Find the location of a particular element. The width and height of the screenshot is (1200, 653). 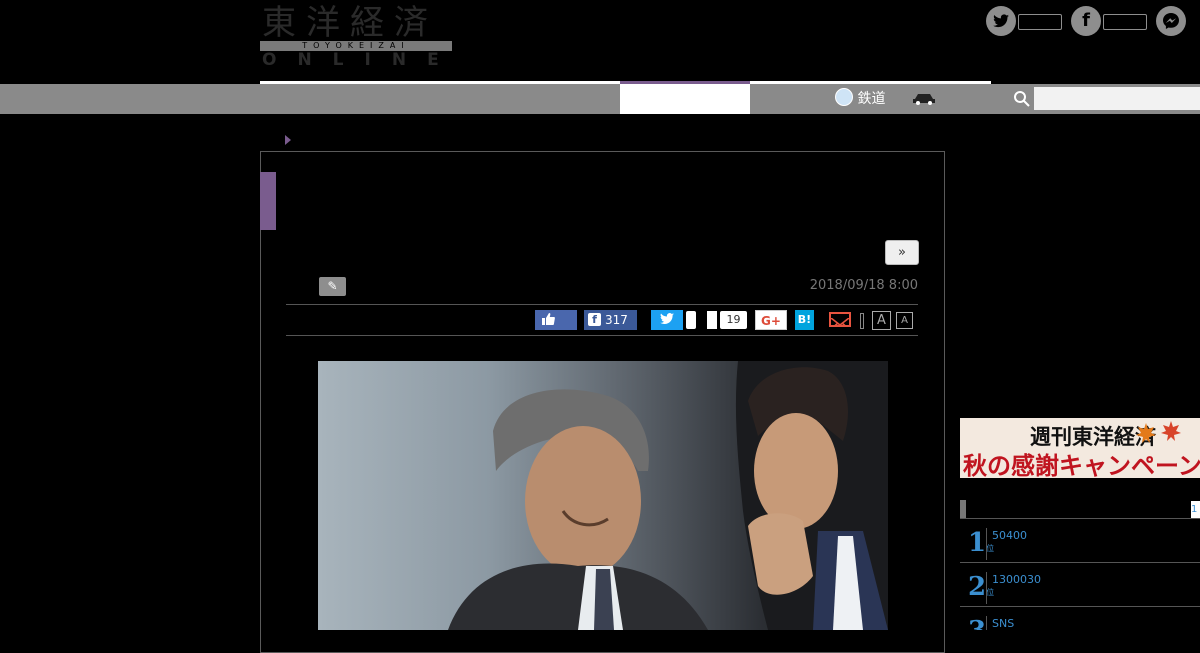

twitter-share-button is located at coordinates (667, 320).